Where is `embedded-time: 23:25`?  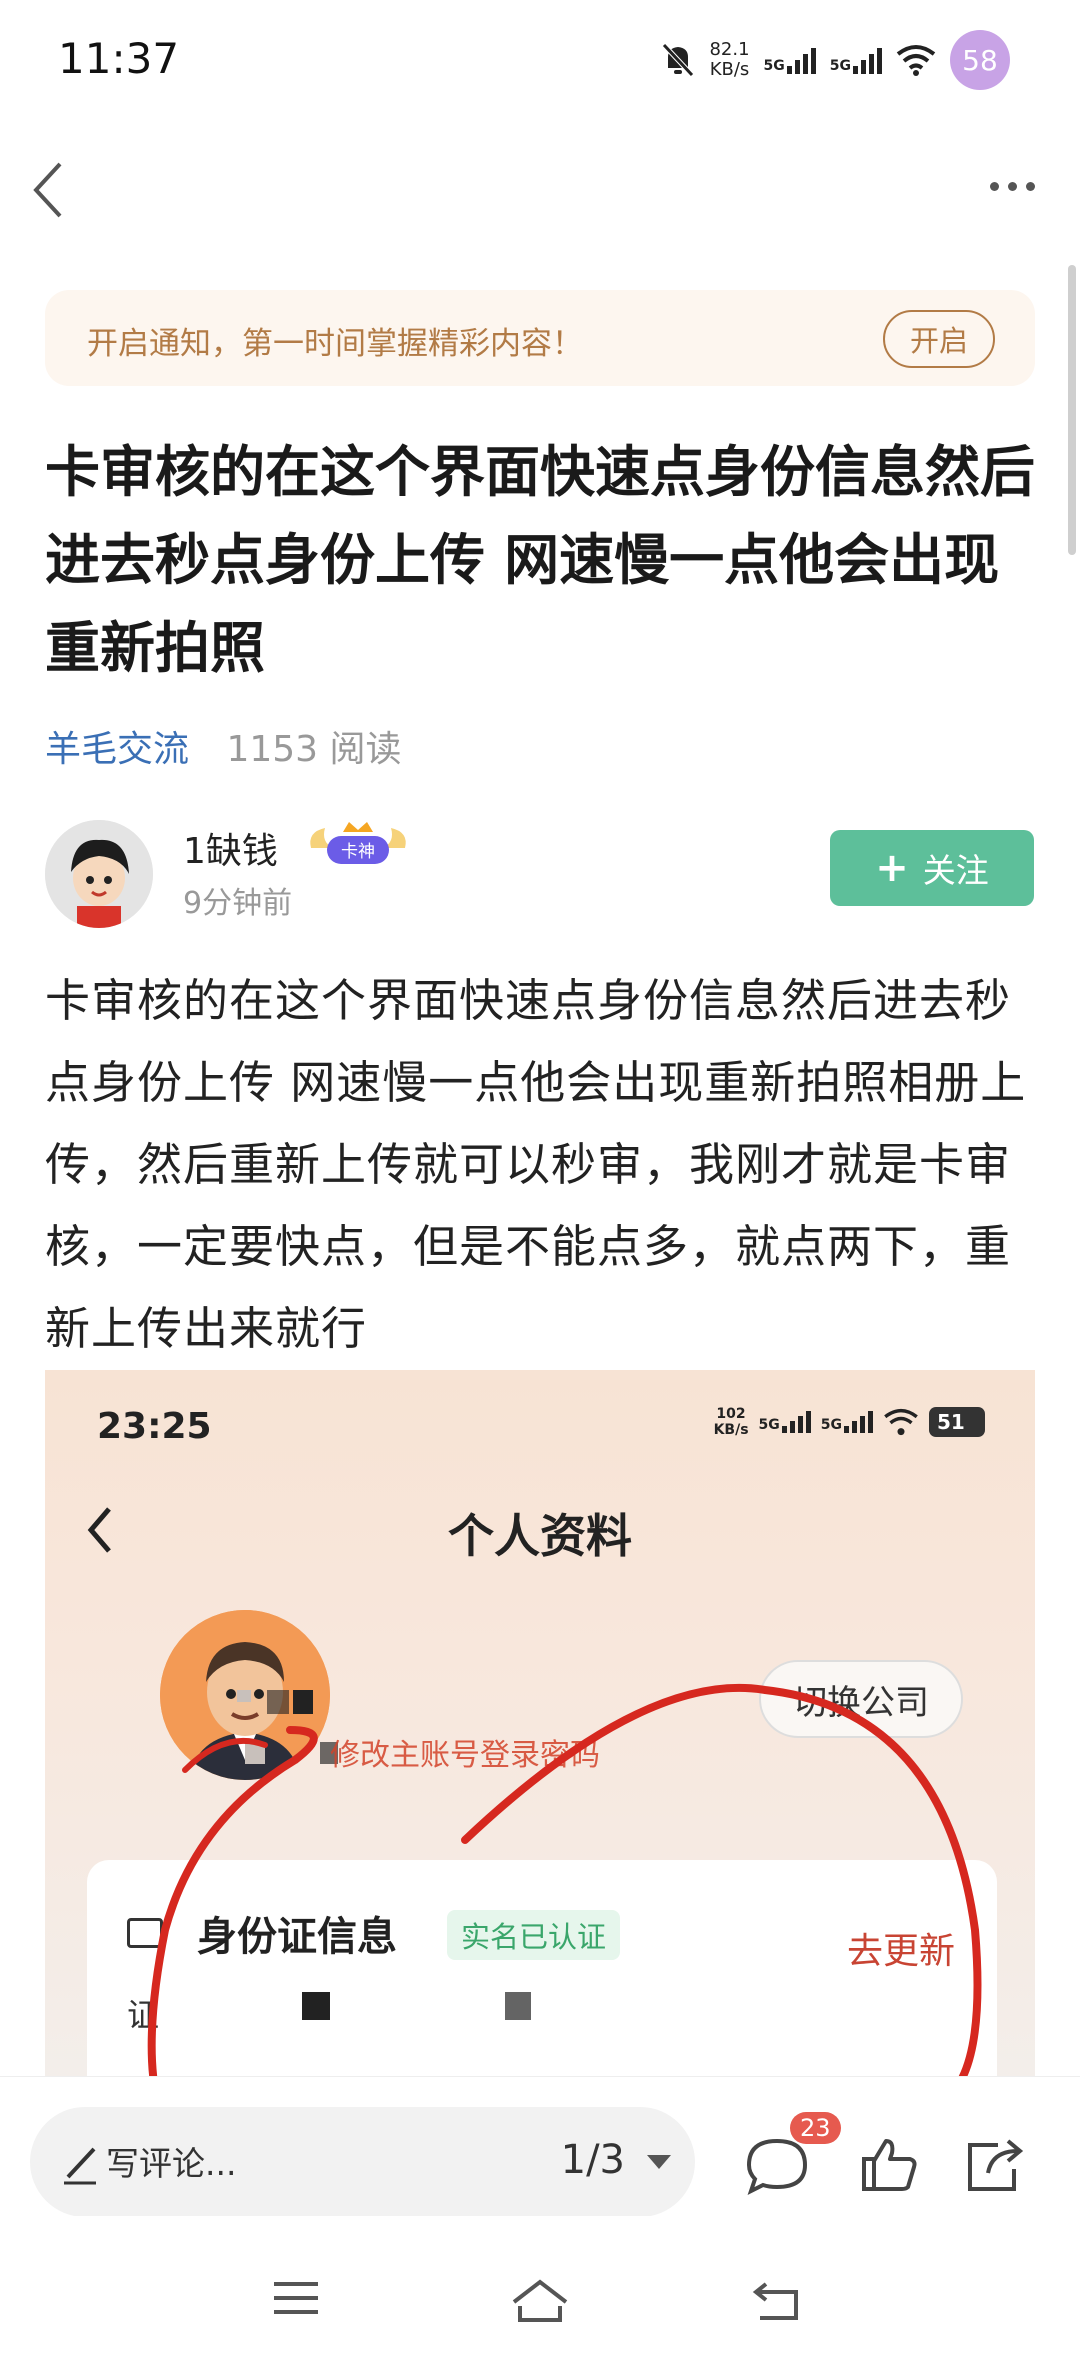
embedded-time: 23:25 is located at coordinates (154, 1426).